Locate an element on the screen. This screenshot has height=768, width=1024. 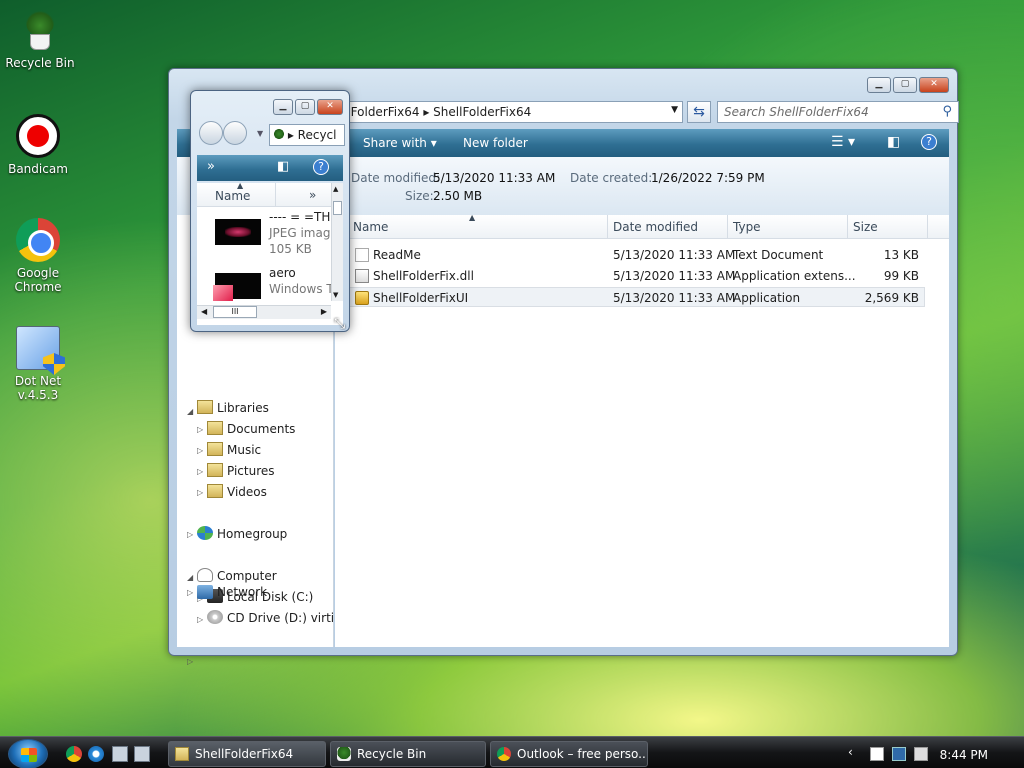
chevron-left-icon: ‹ is located at coordinates (855, 752).